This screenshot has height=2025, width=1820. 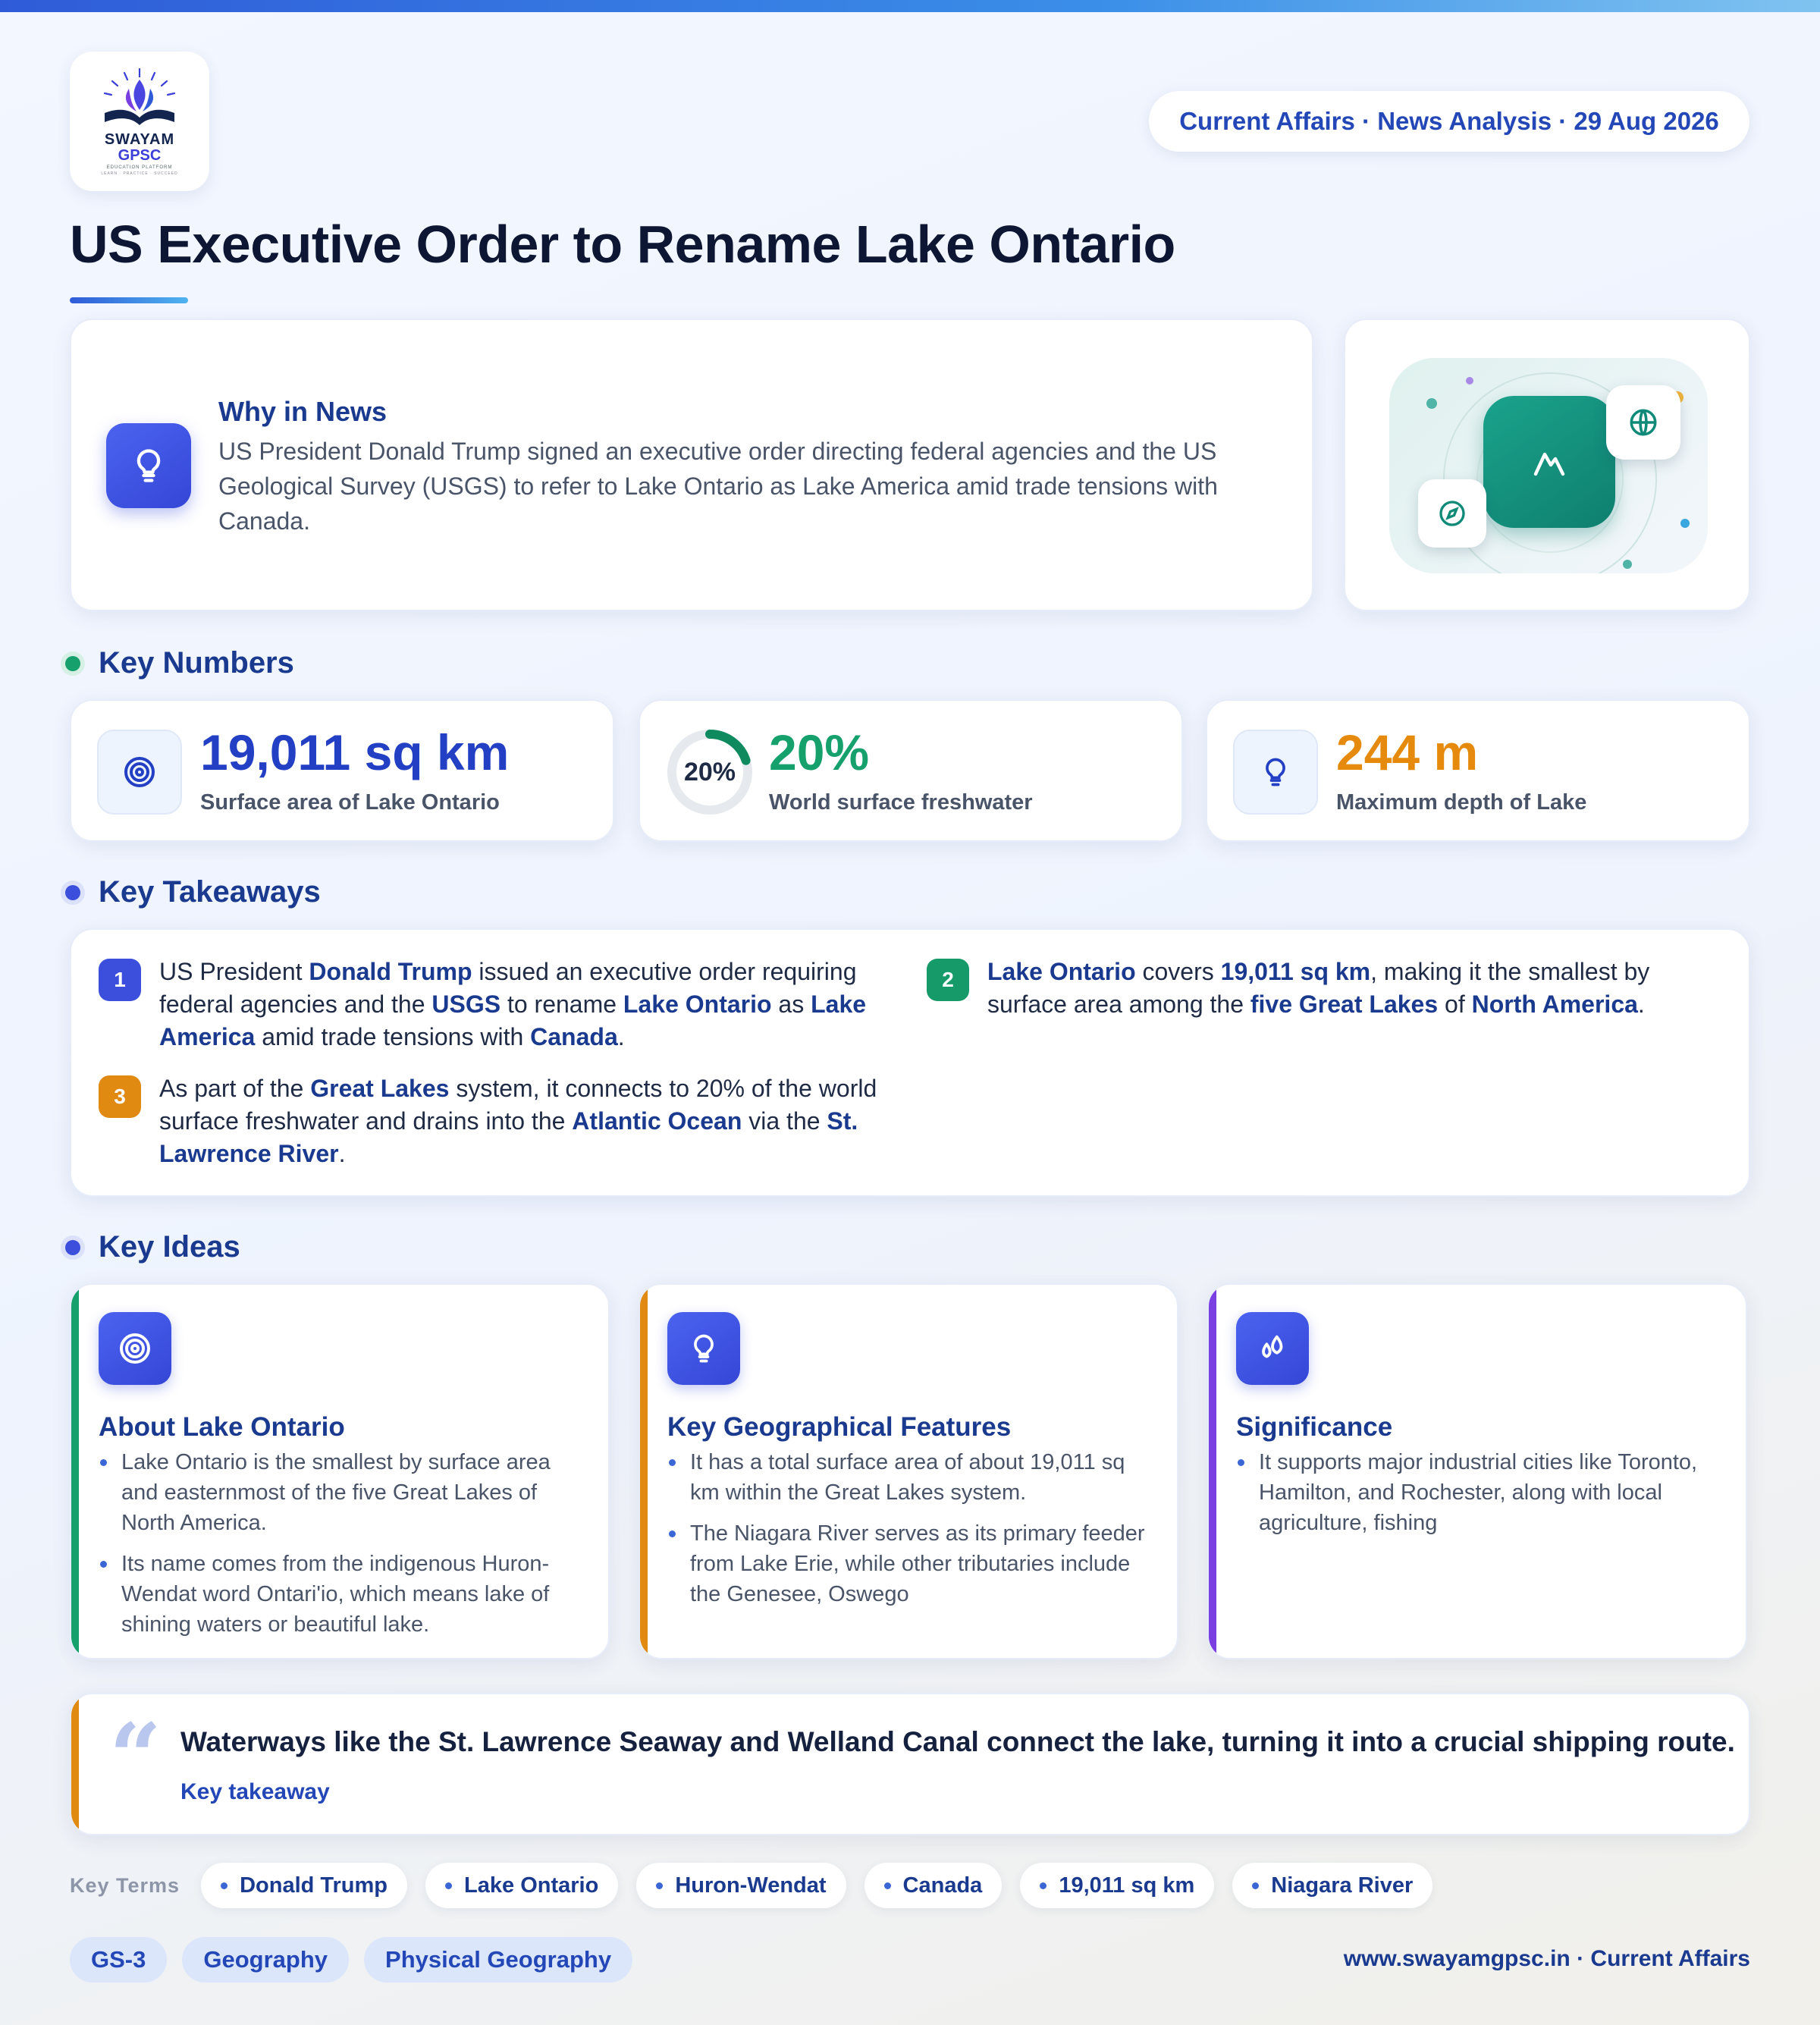 I want to click on drops-icon, so click(x=1272, y=1348).